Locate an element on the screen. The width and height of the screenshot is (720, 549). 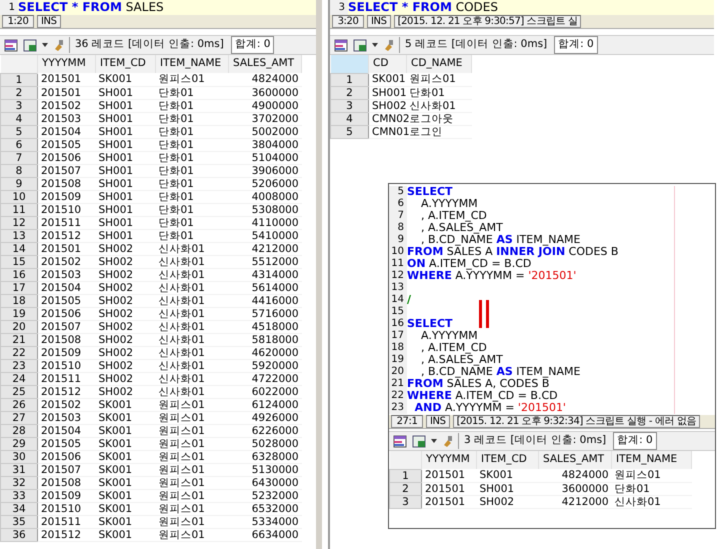
table-cell: 4900000 is located at coordinates (265, 105).